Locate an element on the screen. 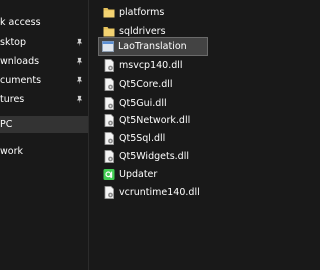  file-row-qt5gui: Qt5Gui.dll is located at coordinates (185, 103).